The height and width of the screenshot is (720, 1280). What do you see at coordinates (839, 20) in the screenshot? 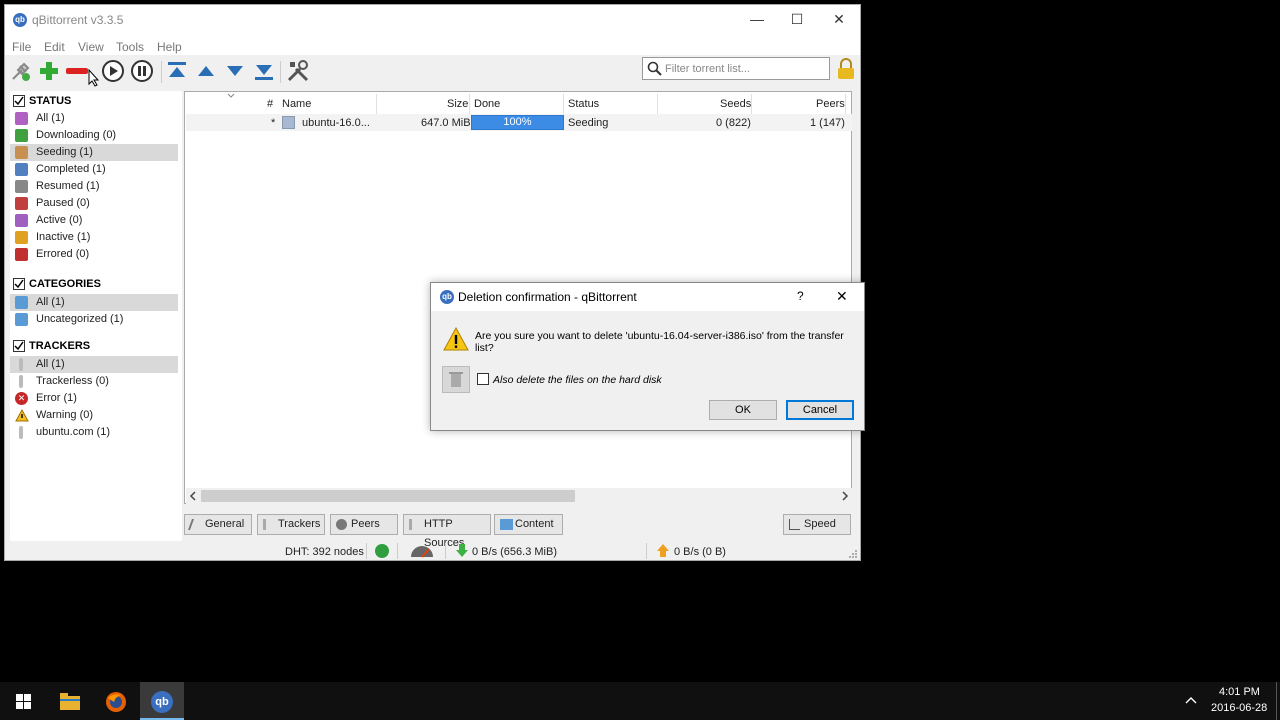
I see `close-button: ✕` at bounding box center [839, 20].